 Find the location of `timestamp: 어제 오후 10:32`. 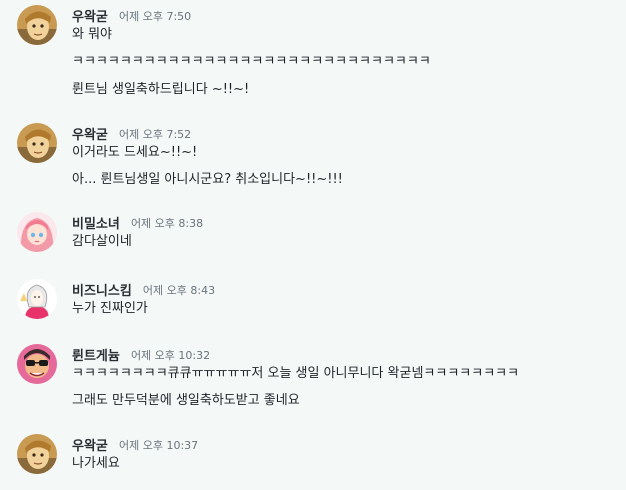

timestamp: 어제 오후 10:32 is located at coordinates (170, 355).